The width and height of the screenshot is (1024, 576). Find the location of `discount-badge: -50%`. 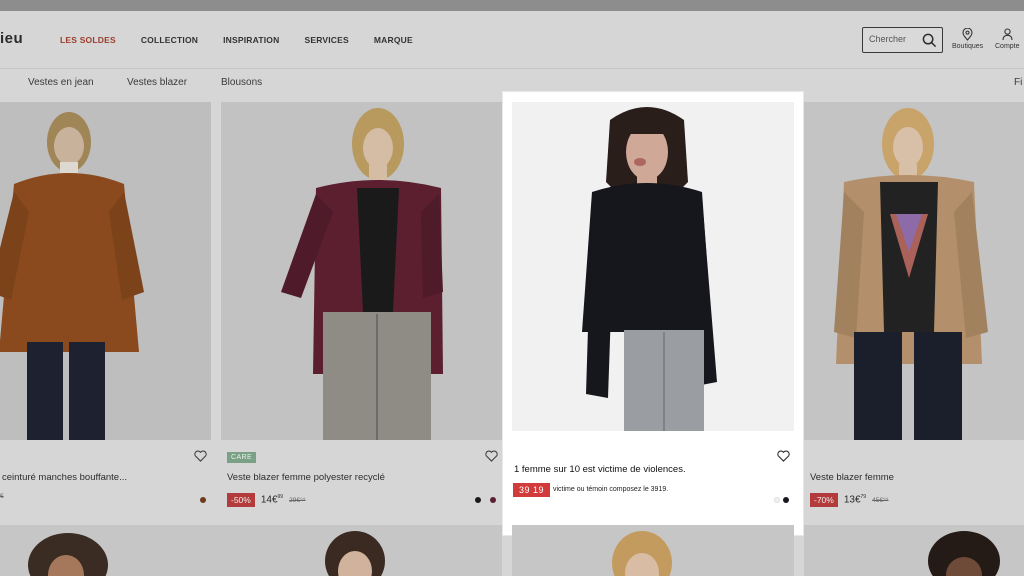

discount-badge: -50% is located at coordinates (241, 500).